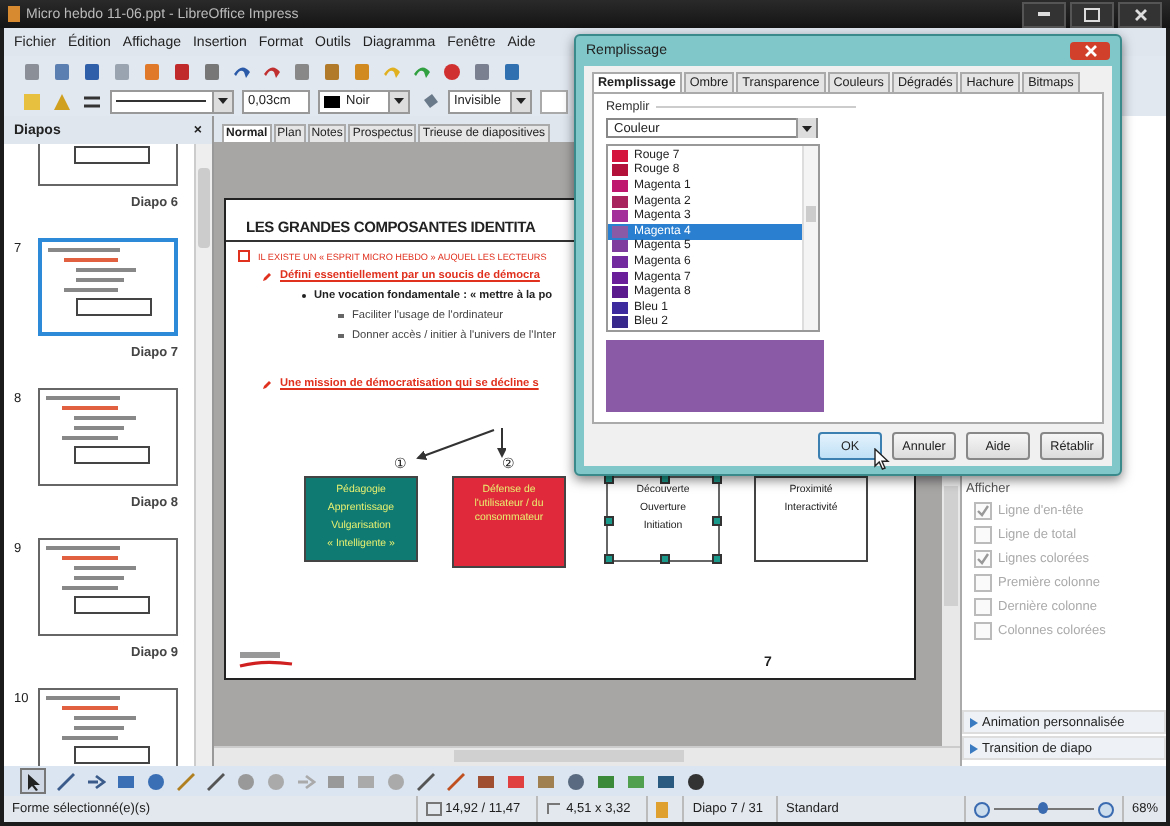 The image size is (1170, 826). Describe the element at coordinates (1092, 14) in the screenshot. I see `maximize-button` at that location.